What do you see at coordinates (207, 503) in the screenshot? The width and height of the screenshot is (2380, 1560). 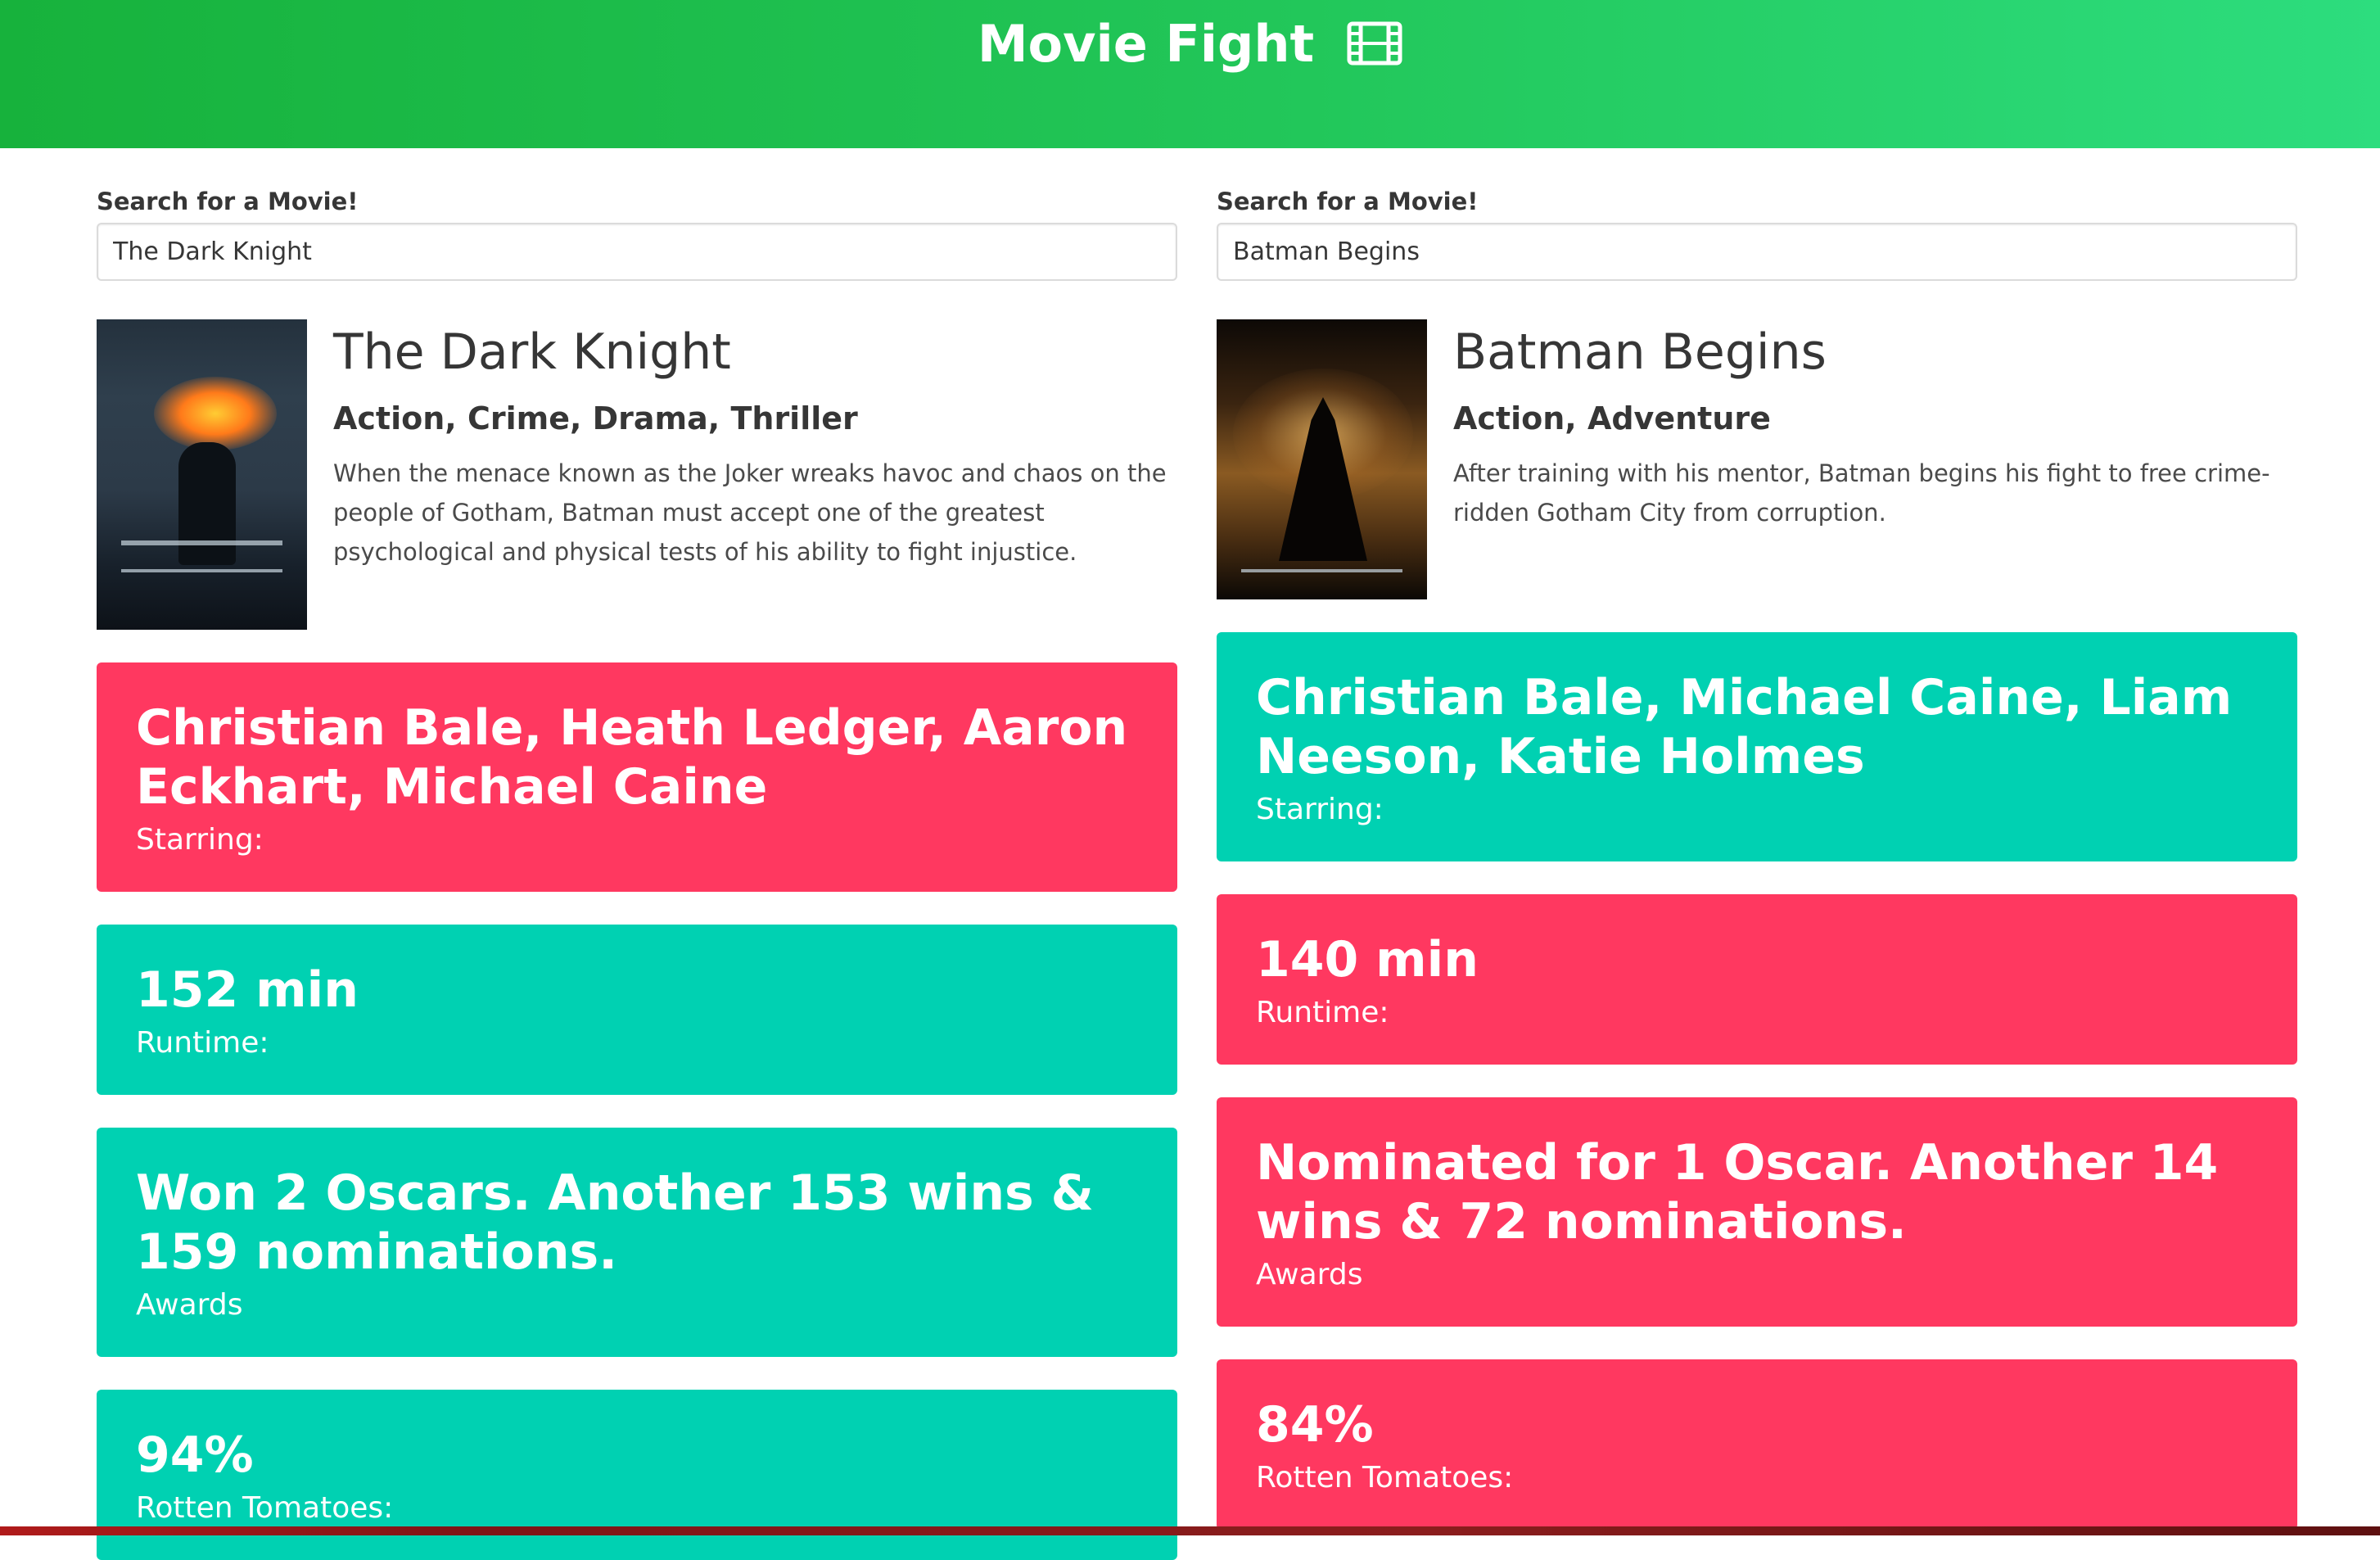 I see `poster-batman-figure` at bounding box center [207, 503].